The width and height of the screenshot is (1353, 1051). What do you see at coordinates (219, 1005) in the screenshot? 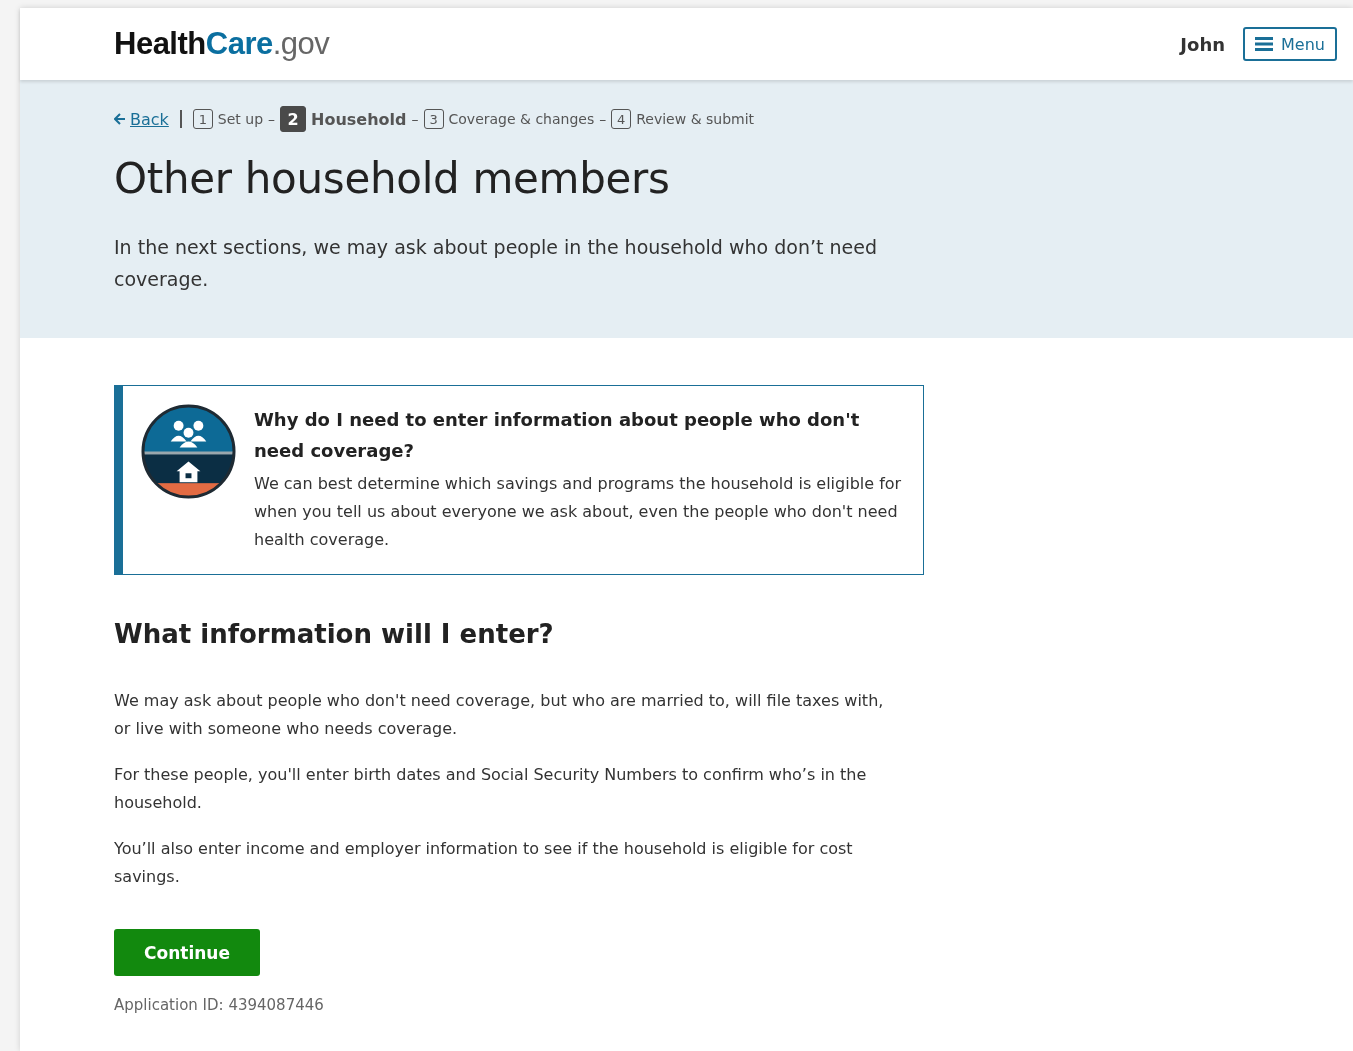
I see `application-id: Application ID: 4394087446` at bounding box center [219, 1005].